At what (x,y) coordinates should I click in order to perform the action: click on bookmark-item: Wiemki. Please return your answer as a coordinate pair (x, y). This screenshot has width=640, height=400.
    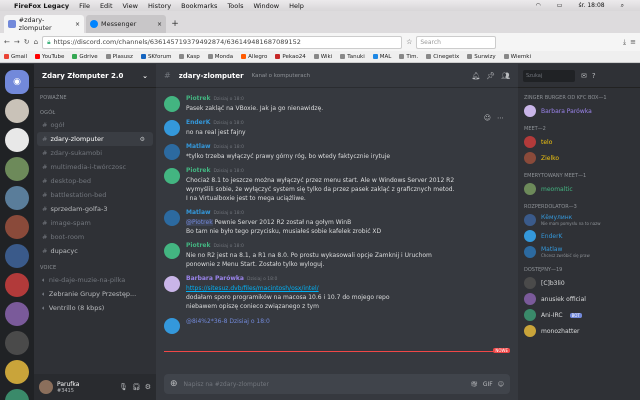
    Looking at the image, I should click on (517, 56).